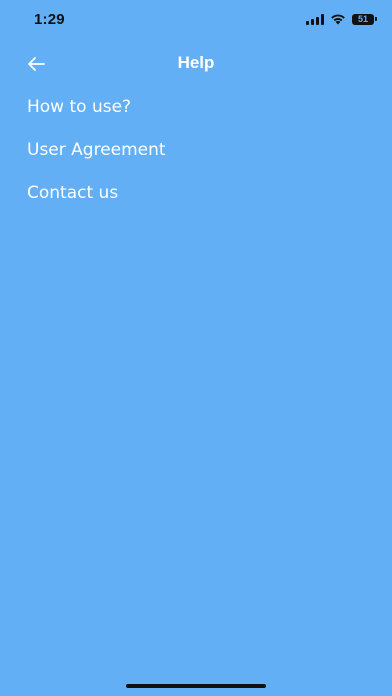 The image size is (392, 696). I want to click on nav-header: Help, so click(196, 64).